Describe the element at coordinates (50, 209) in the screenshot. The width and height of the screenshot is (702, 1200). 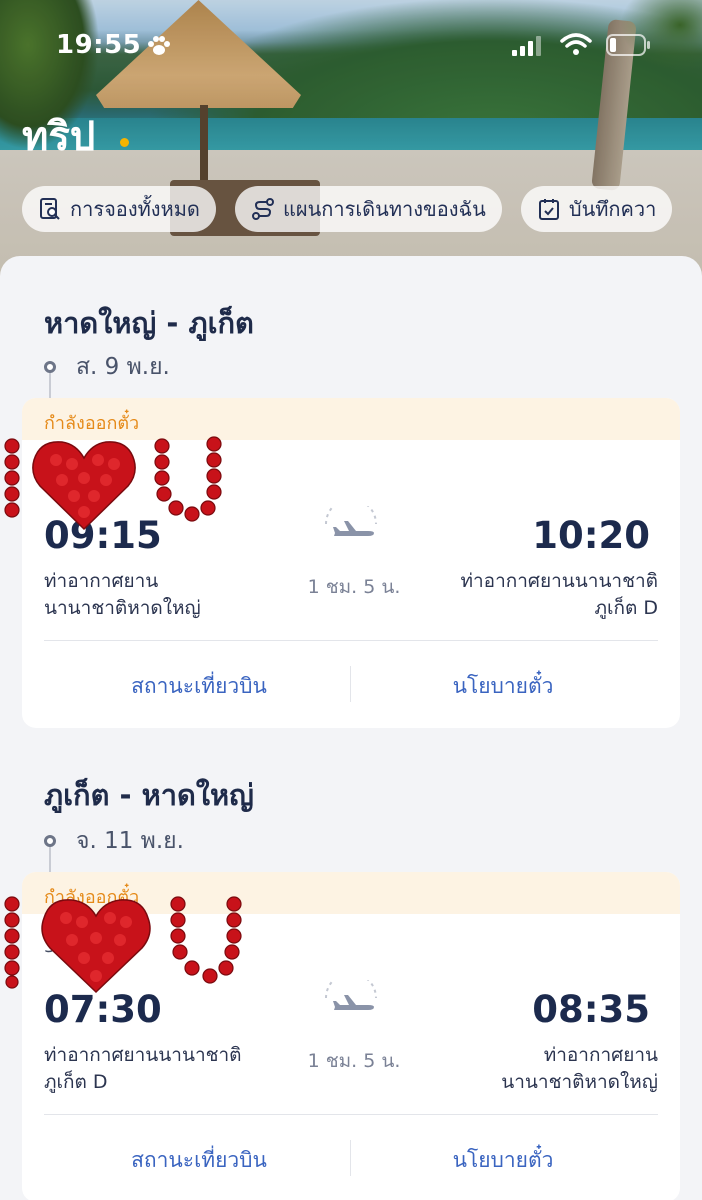
I see `search-document-icon` at that location.